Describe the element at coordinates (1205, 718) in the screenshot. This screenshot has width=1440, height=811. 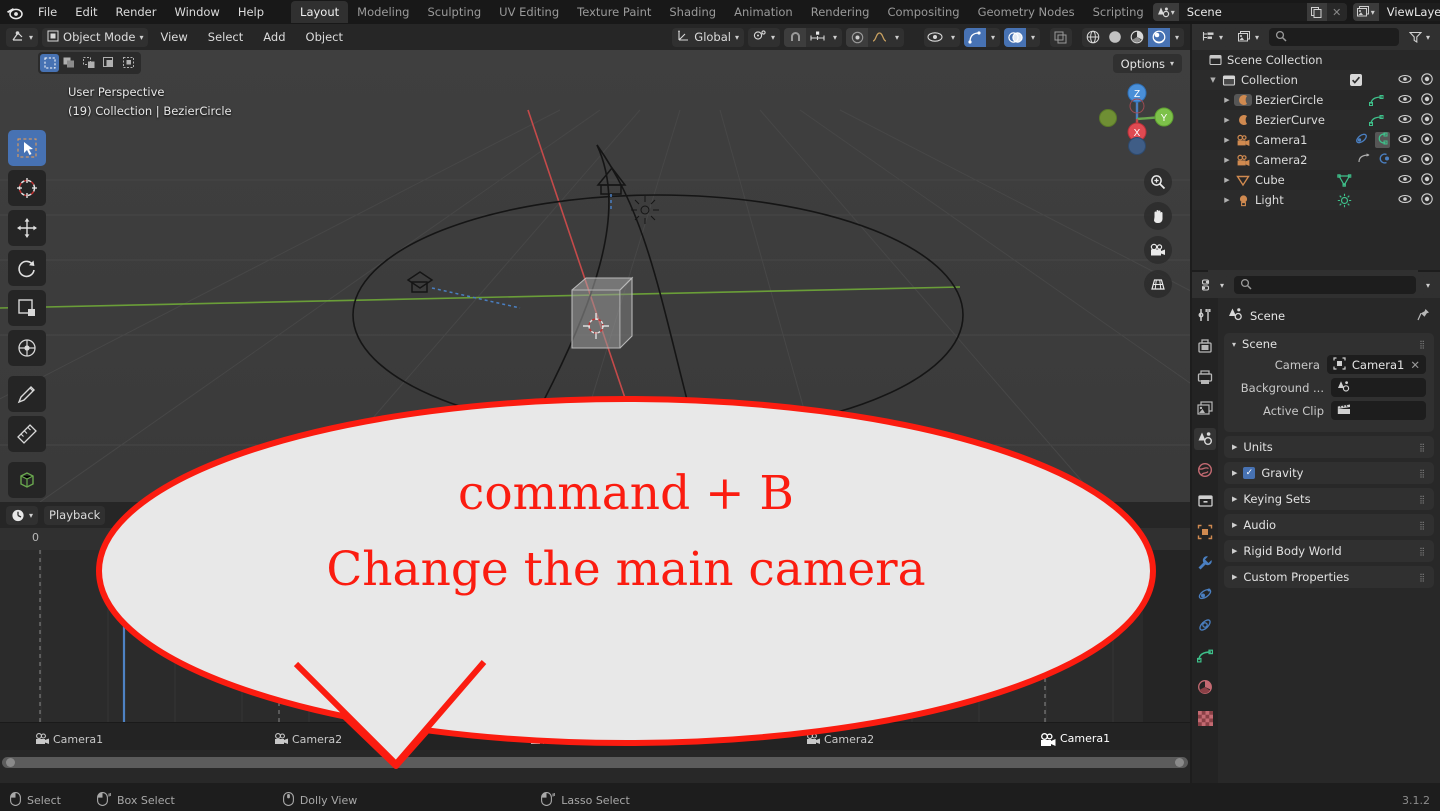
I see `texture-properties-tab` at that location.